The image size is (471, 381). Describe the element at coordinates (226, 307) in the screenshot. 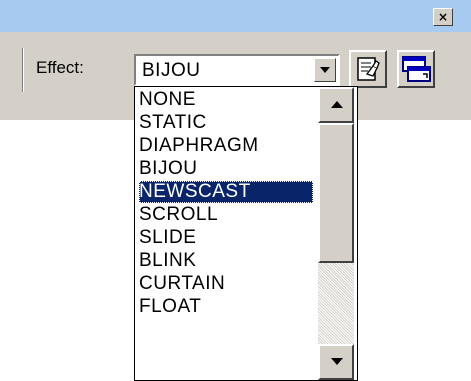

I see `list-item: FLOAT` at that location.